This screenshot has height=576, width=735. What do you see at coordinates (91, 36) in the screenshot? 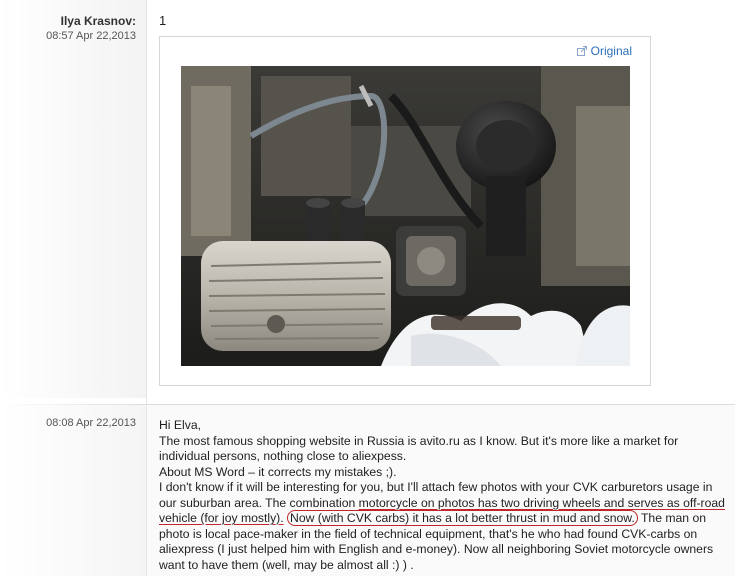
I see `message-timestamp: 08:57 Apr 22,2013` at bounding box center [91, 36].